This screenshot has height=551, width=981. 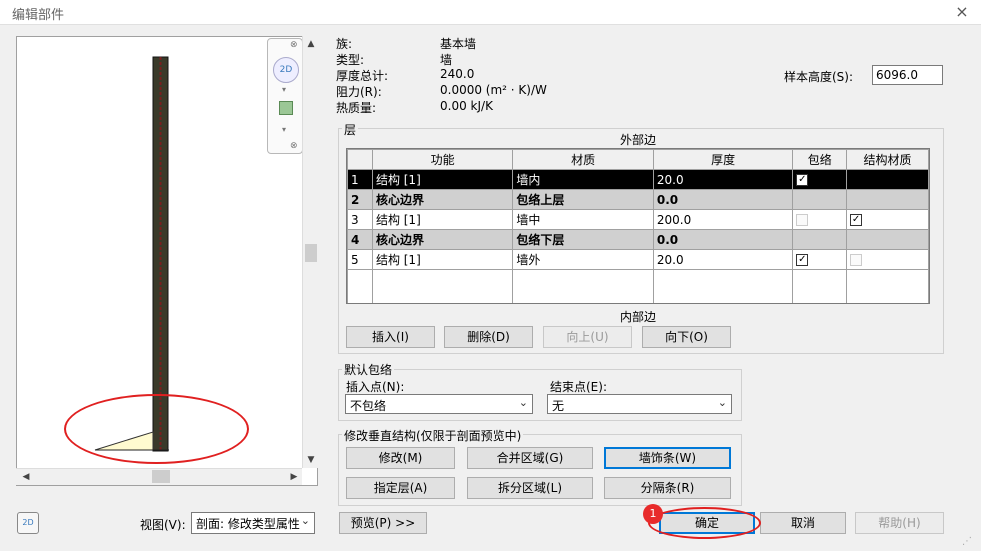 I want to click on table-row: 2 核心边界 包络上层 0.0, so click(x=638, y=199).